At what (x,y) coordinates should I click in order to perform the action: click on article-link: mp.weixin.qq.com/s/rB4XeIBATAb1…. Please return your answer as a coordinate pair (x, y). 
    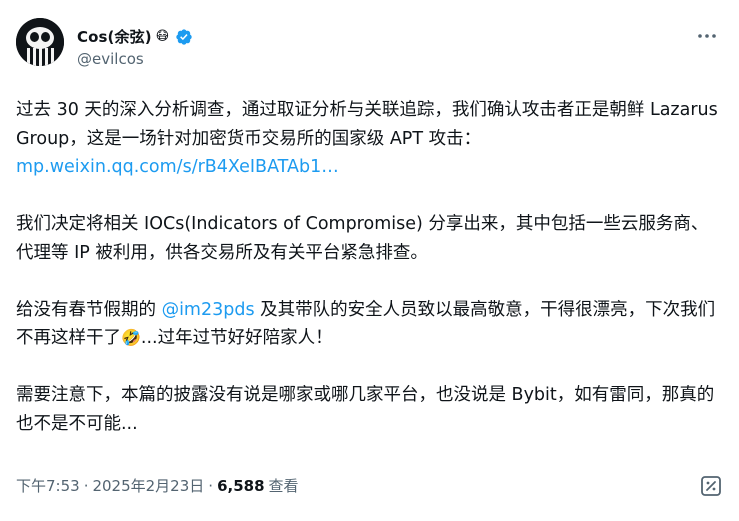
    Looking at the image, I should click on (177, 167).